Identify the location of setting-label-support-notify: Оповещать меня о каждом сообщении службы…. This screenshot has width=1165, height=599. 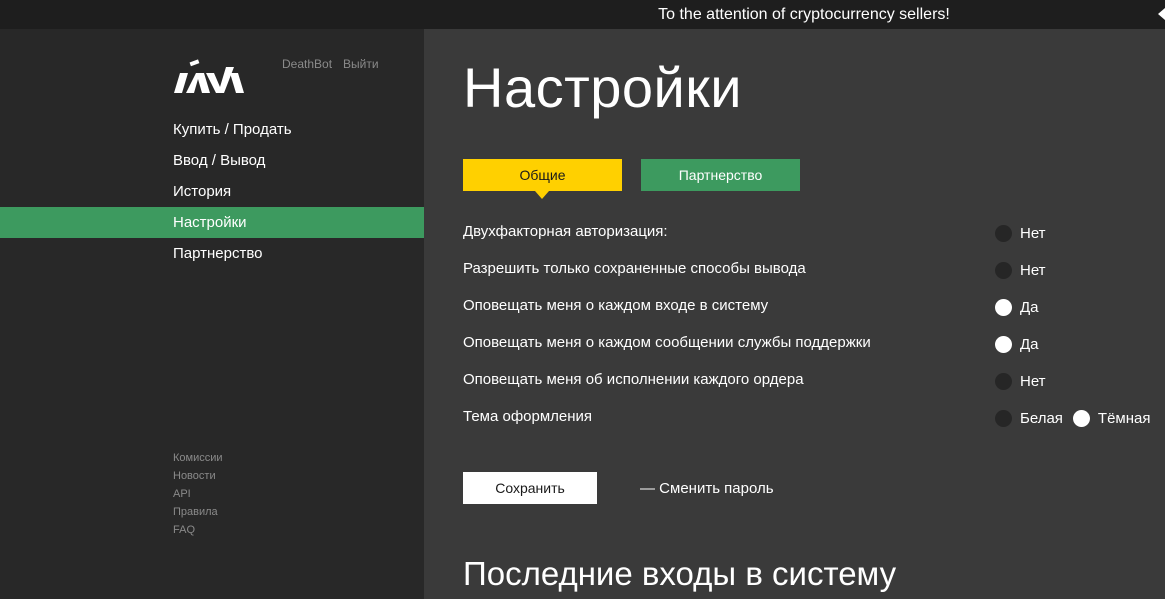
(667, 342).